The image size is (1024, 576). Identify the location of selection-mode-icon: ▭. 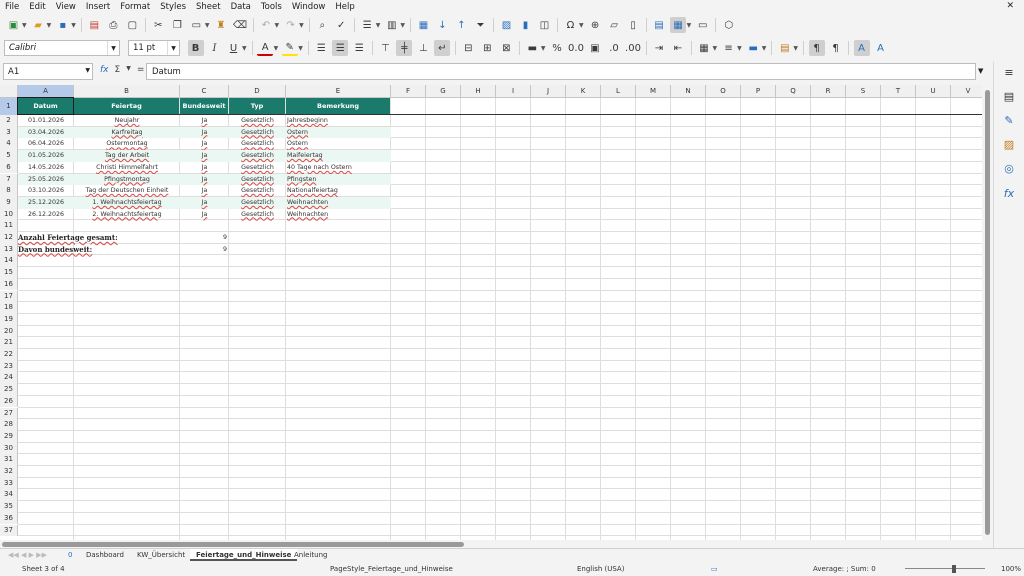
(714, 569).